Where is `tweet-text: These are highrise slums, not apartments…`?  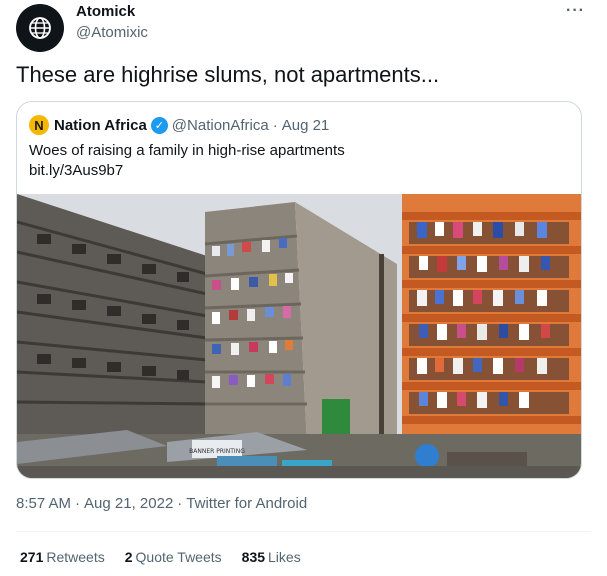 tweet-text: These are highrise slums, not apartments… is located at coordinates (228, 74).